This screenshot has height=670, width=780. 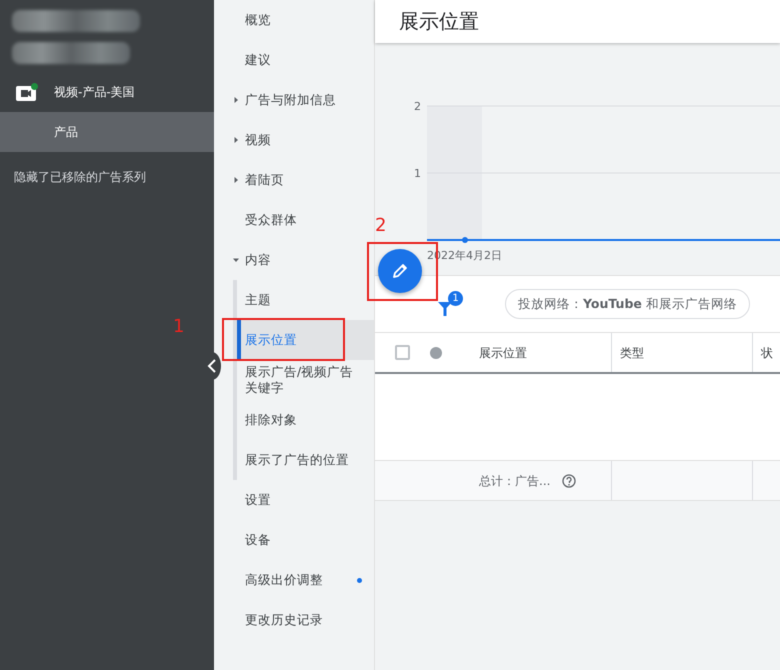 I want to click on nav-item: 展示位置, so click(x=305, y=340).